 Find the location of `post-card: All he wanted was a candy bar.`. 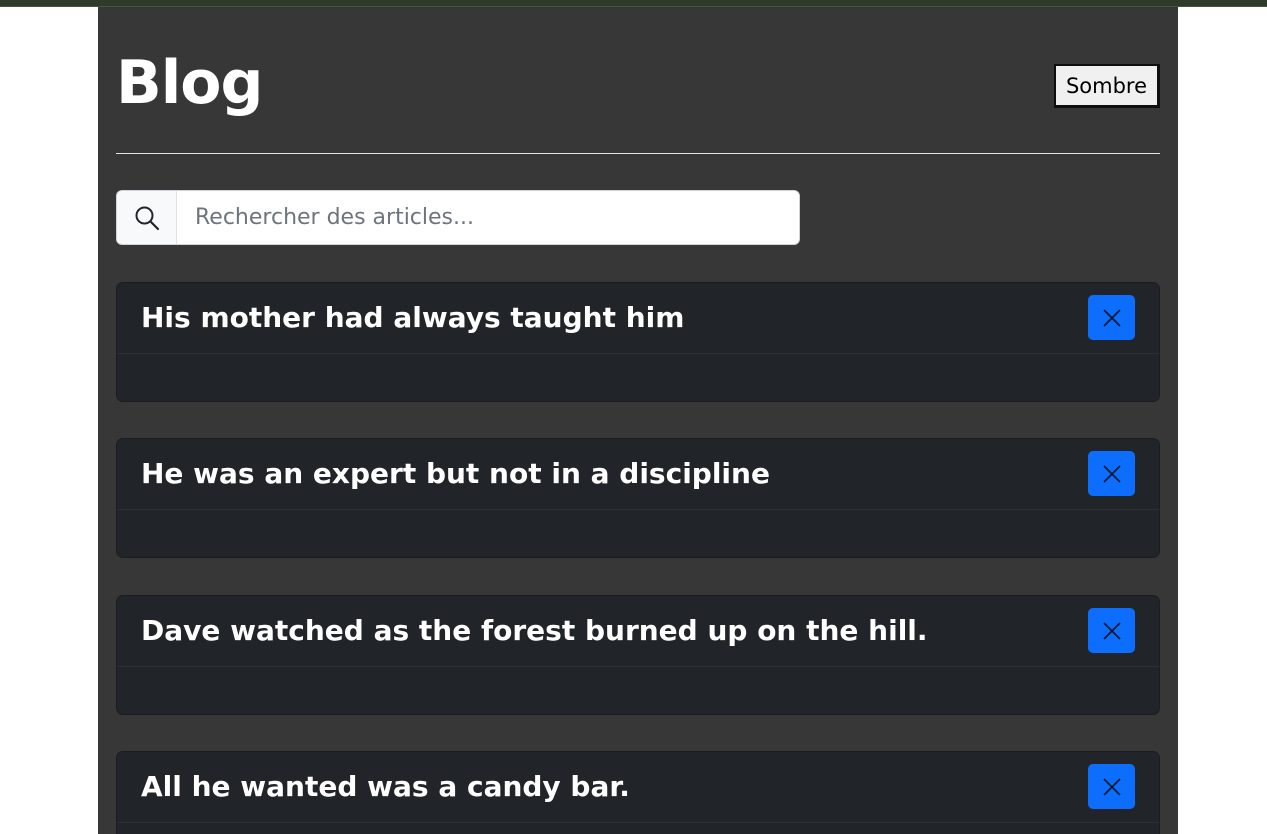

post-card: All he wanted was a candy bar. is located at coordinates (638, 792).